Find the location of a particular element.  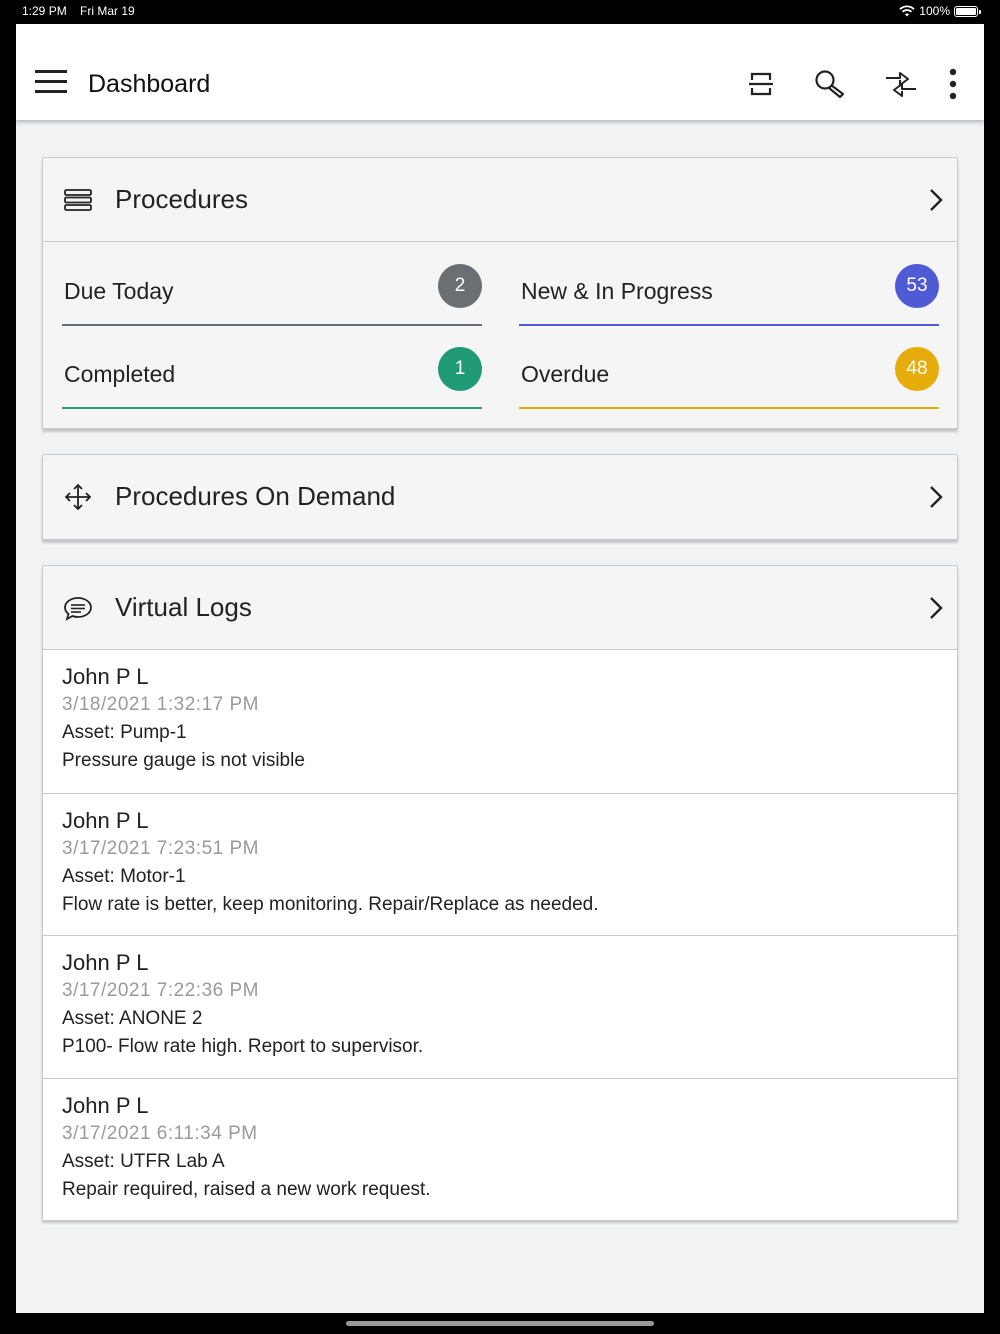

procedures-on-demand-card: Procedures On Demand is located at coordinates (500, 497).